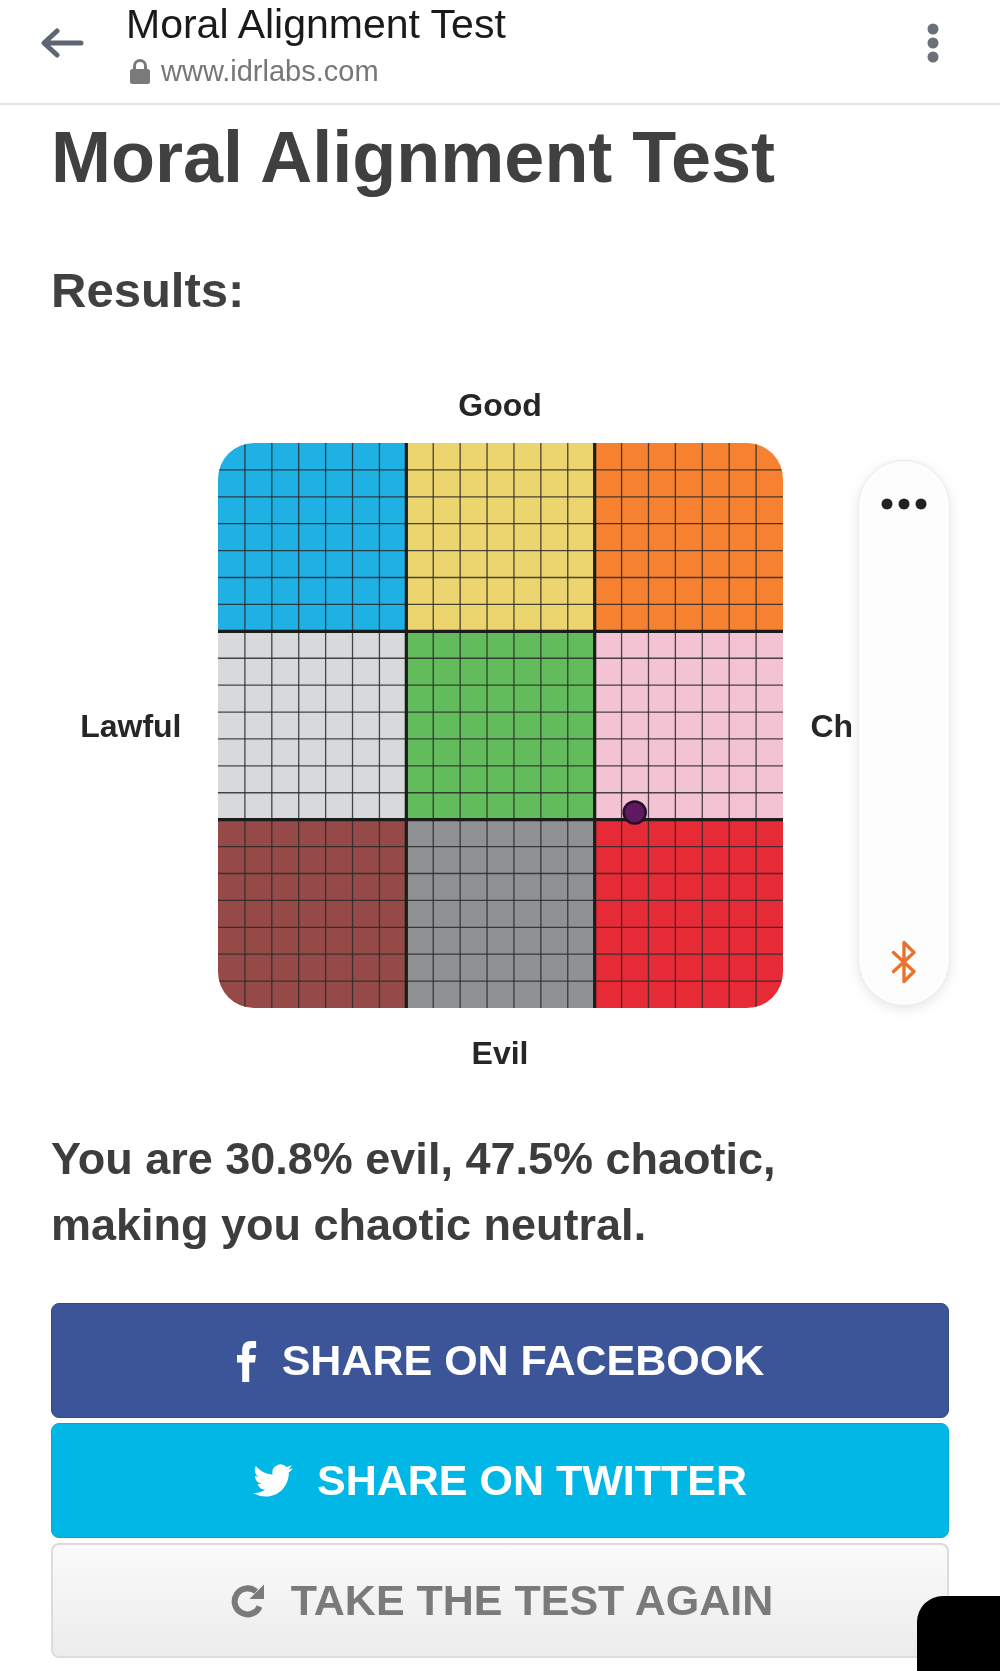 The image size is (1000, 1671). What do you see at coordinates (413, 157) in the screenshot?
I see `page-heading: Moral Alignment Test` at bounding box center [413, 157].